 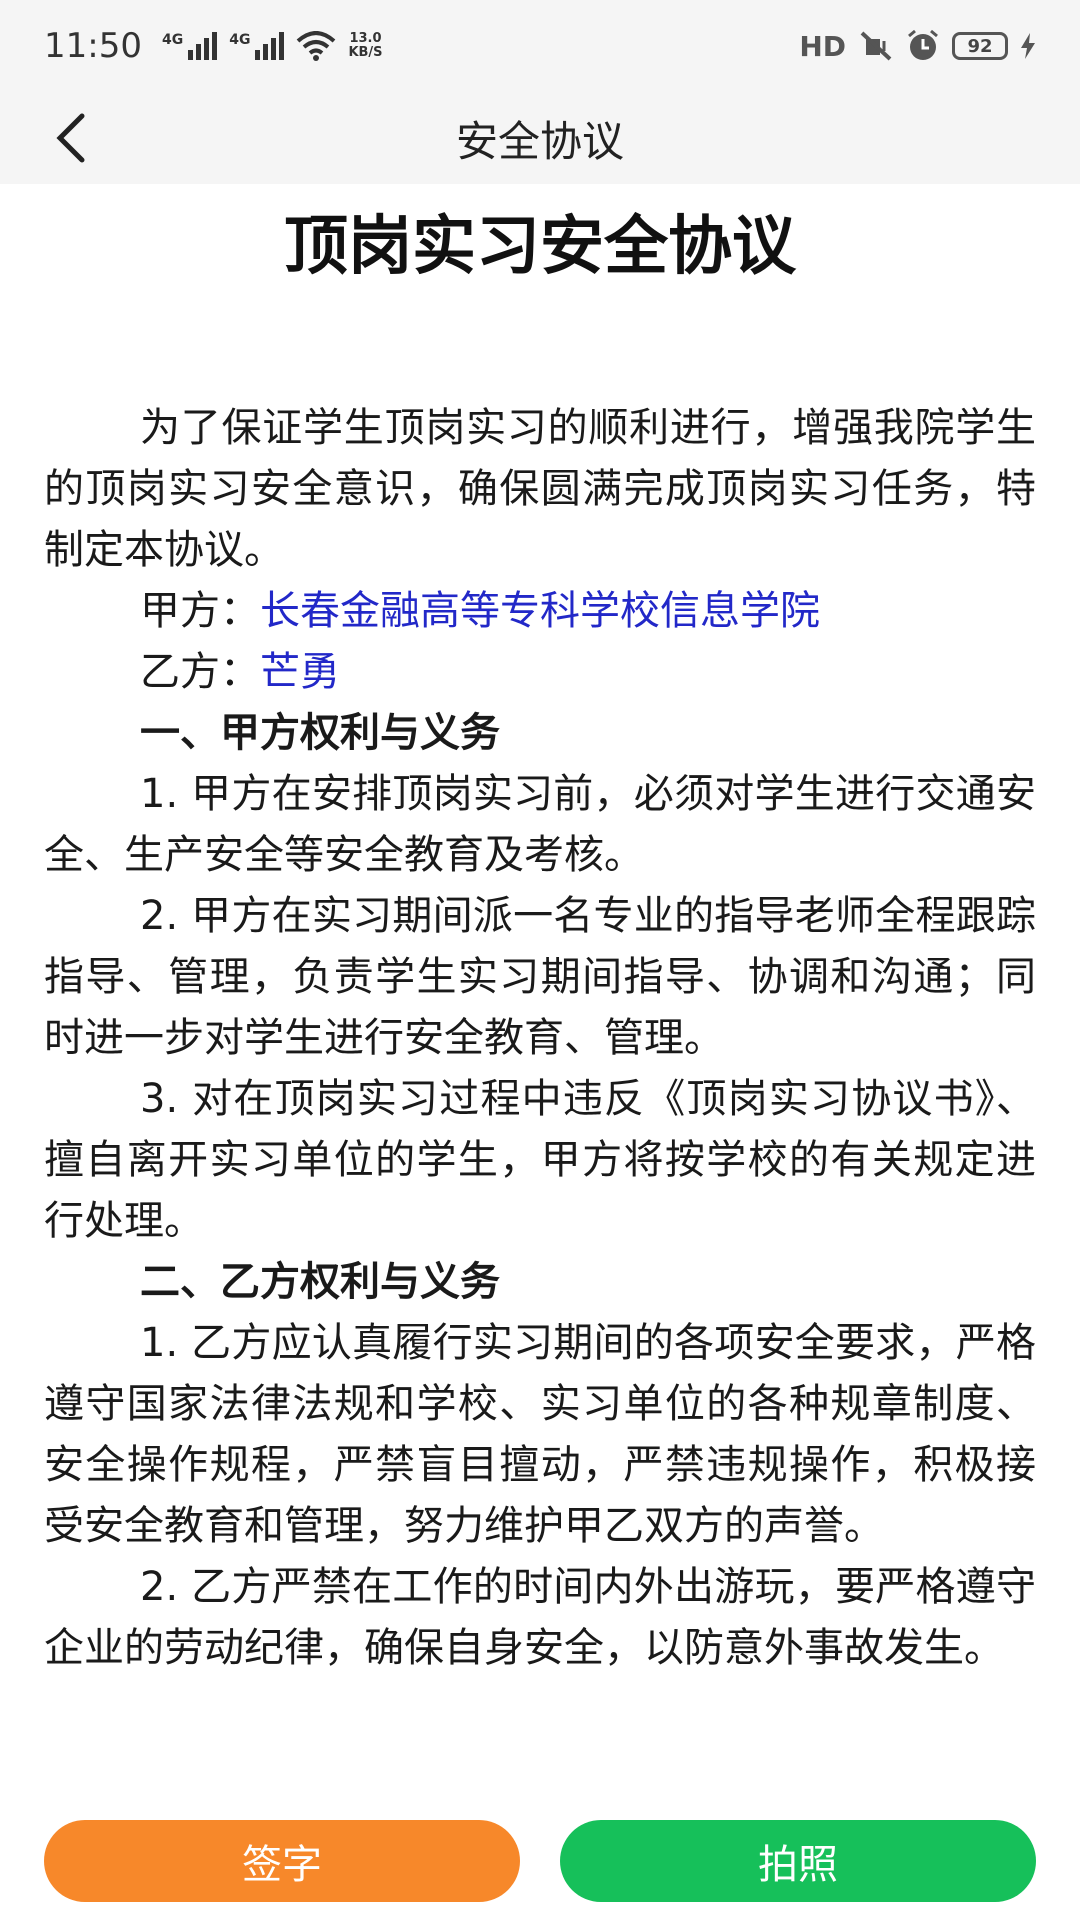 What do you see at coordinates (320, 1282) in the screenshot?
I see `section-2-heading: 二、乙方权利与义务` at bounding box center [320, 1282].